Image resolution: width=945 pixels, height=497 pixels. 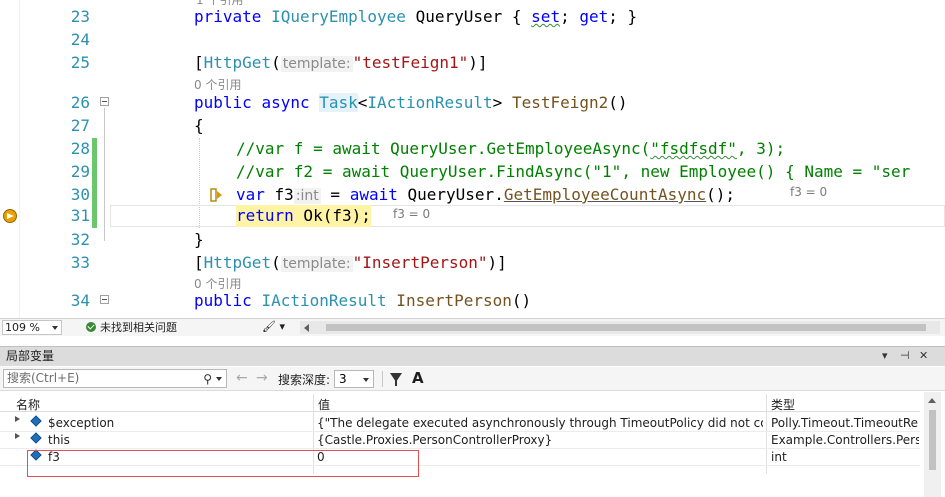 I want to click on zoom-value: 109 %, so click(x=22, y=327).